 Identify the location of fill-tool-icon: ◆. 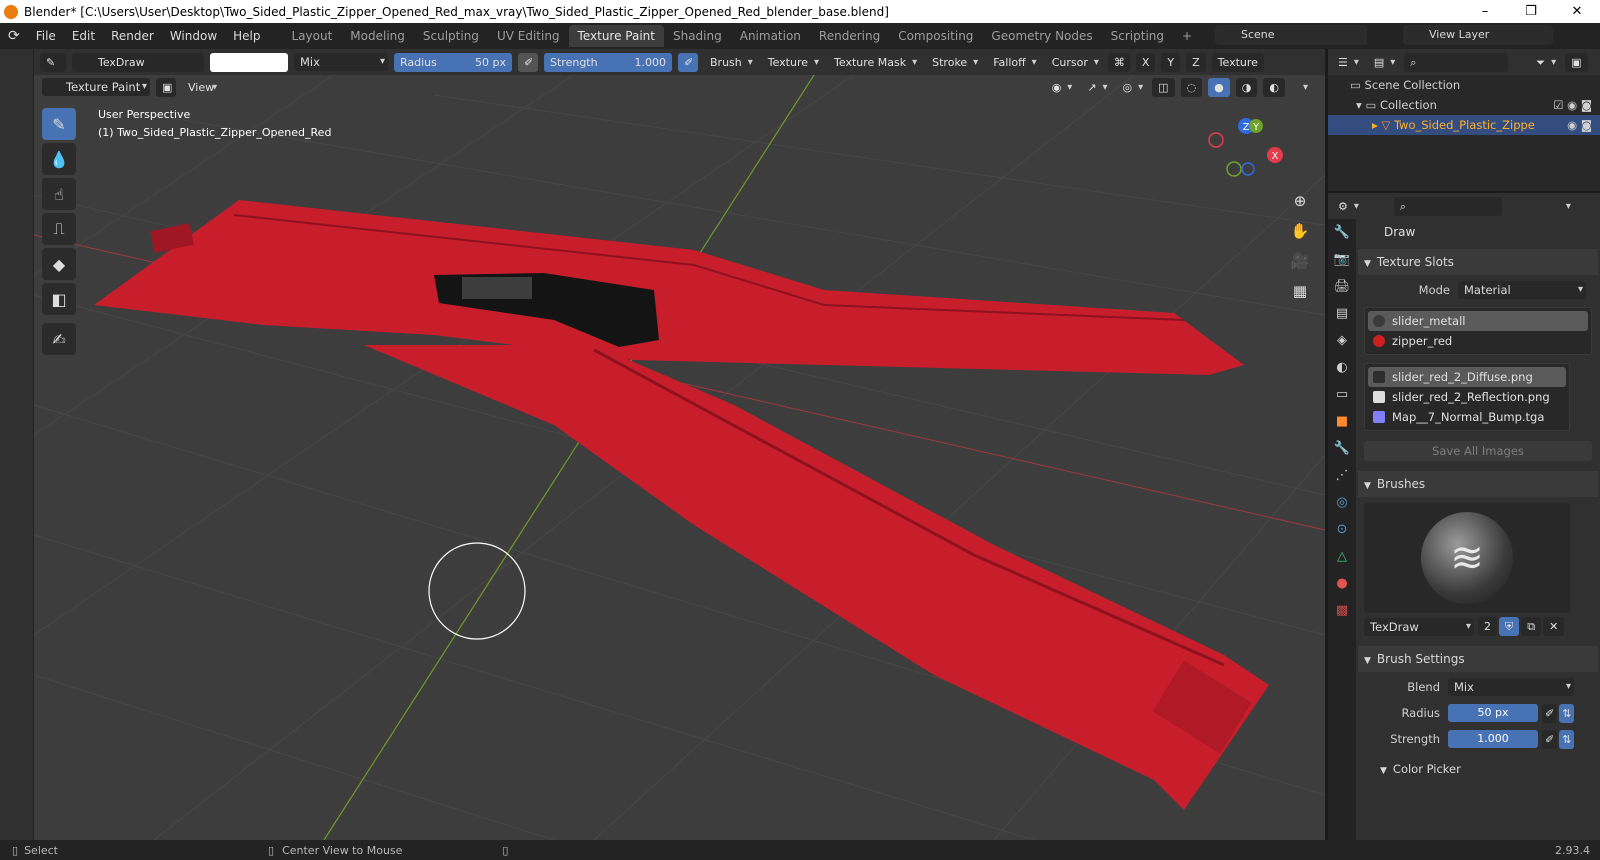
(59, 264).